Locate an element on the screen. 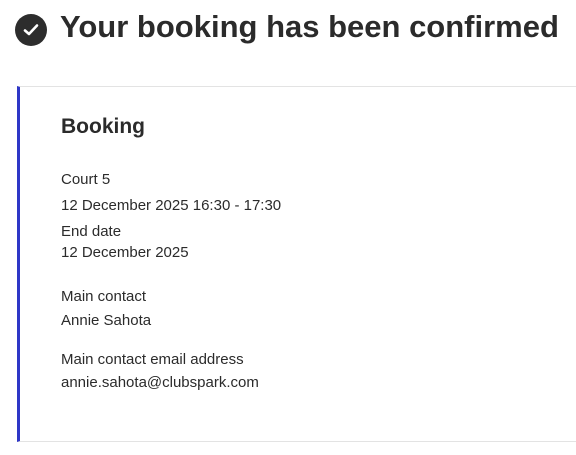  main-contact-label: Main contact is located at coordinates (104, 296).